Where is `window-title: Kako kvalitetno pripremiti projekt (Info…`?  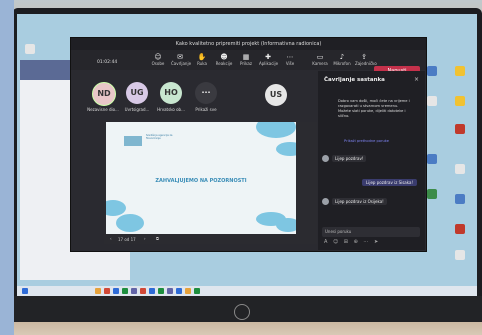 window-title: Kako kvalitetno pripremiti projekt (Info… is located at coordinates (248, 44).